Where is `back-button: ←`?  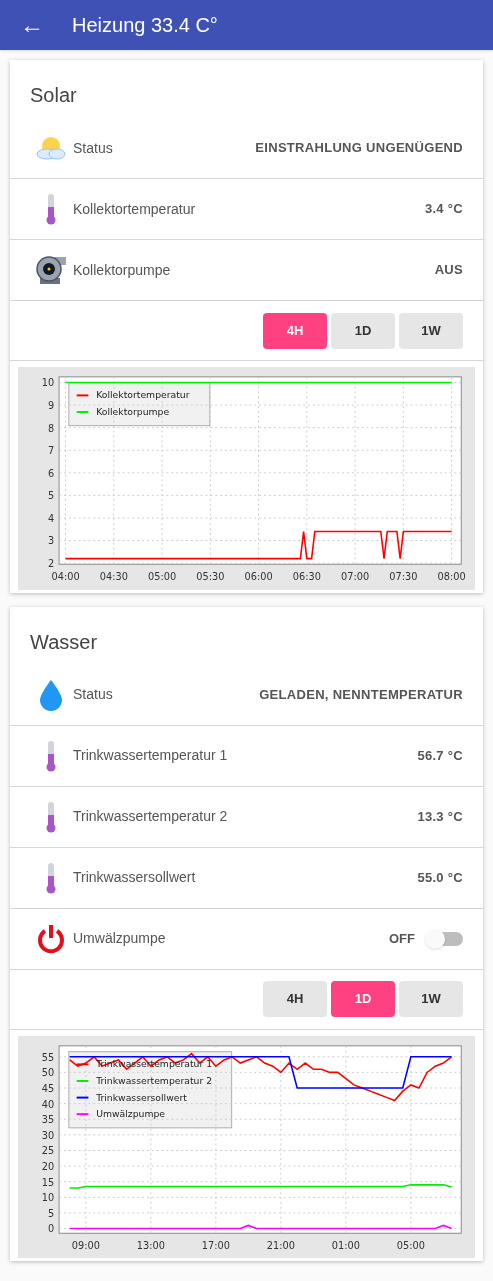
back-button: ← is located at coordinates (32, 25).